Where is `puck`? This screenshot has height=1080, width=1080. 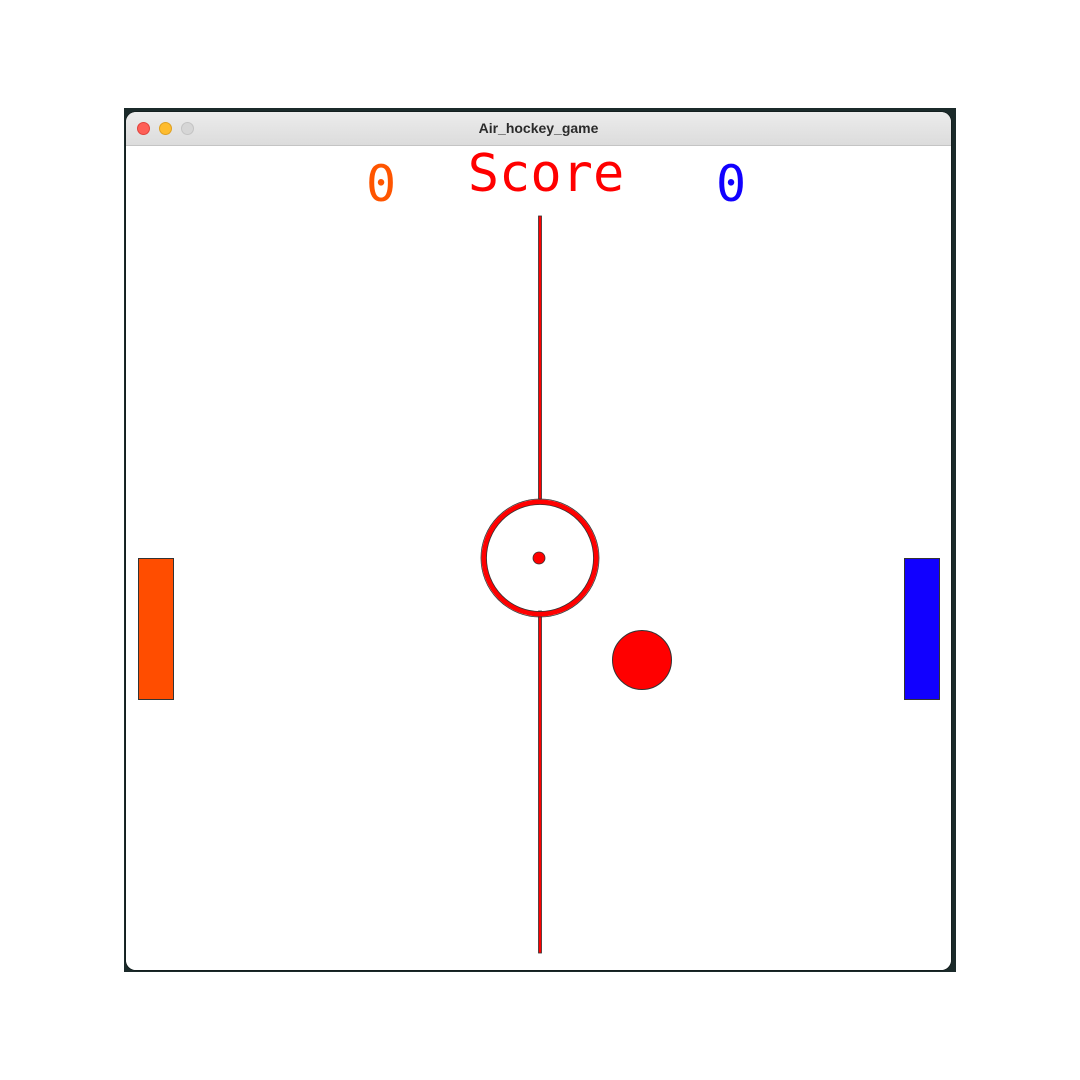
puck is located at coordinates (642, 660).